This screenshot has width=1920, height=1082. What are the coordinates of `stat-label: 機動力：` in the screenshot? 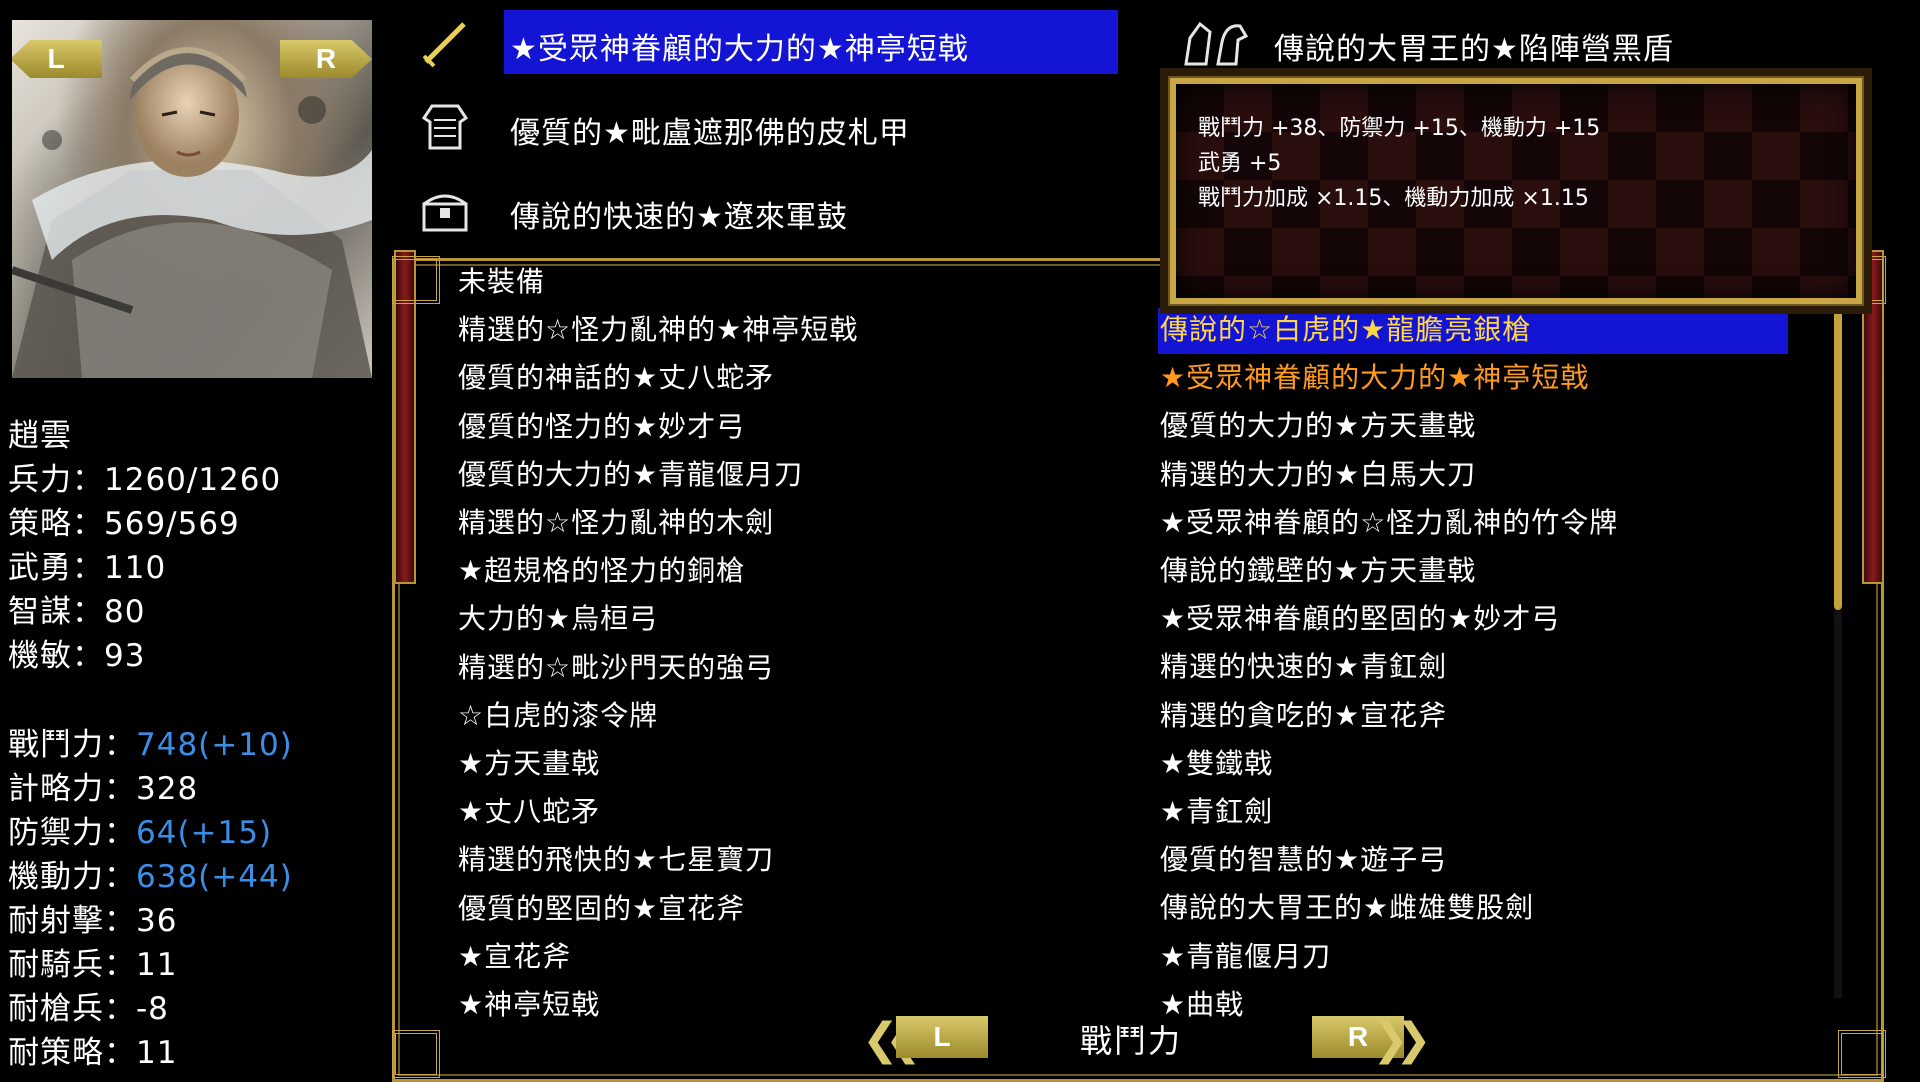 It's located at (72, 877).